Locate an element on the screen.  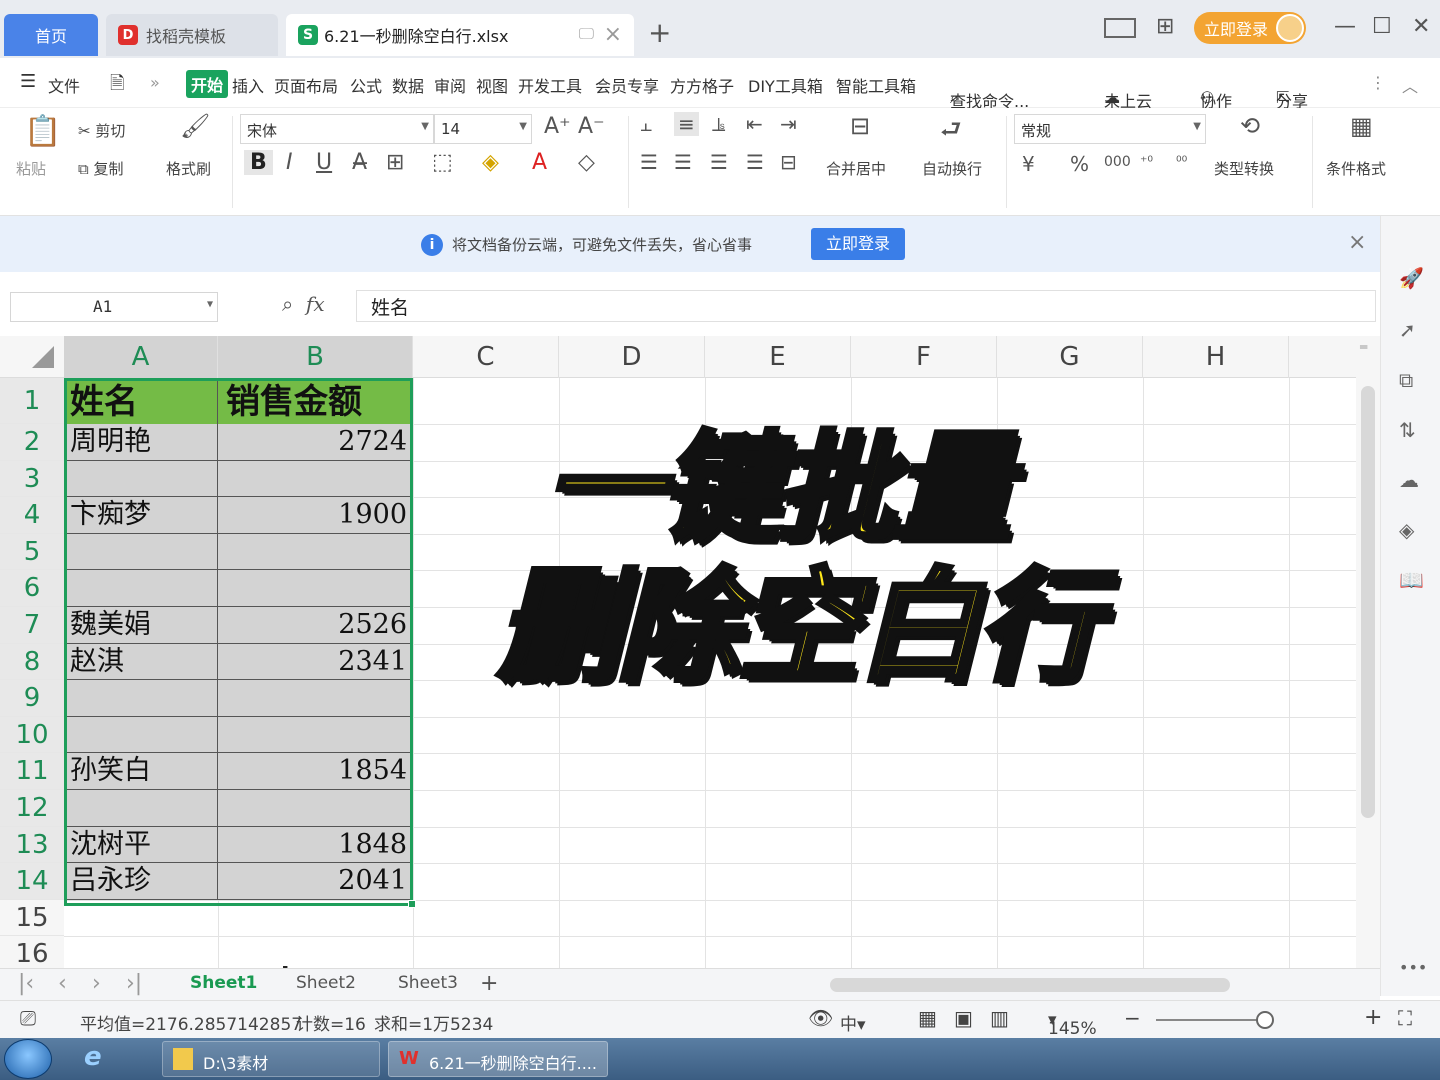
column-header-a: A is located at coordinates (141, 357).